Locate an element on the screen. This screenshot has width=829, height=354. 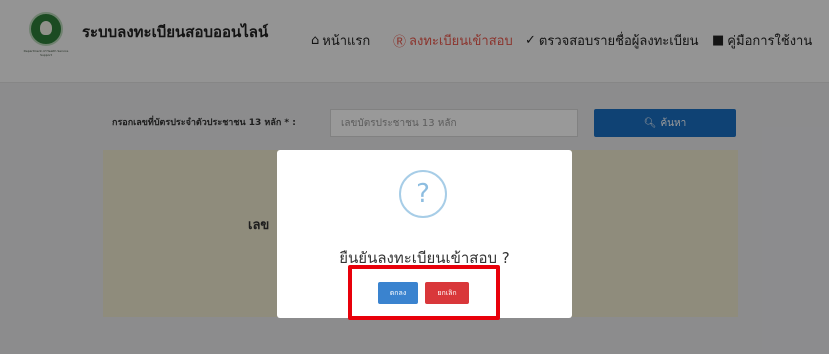
cancel-button: ยกเลิก is located at coordinates (447, 293).